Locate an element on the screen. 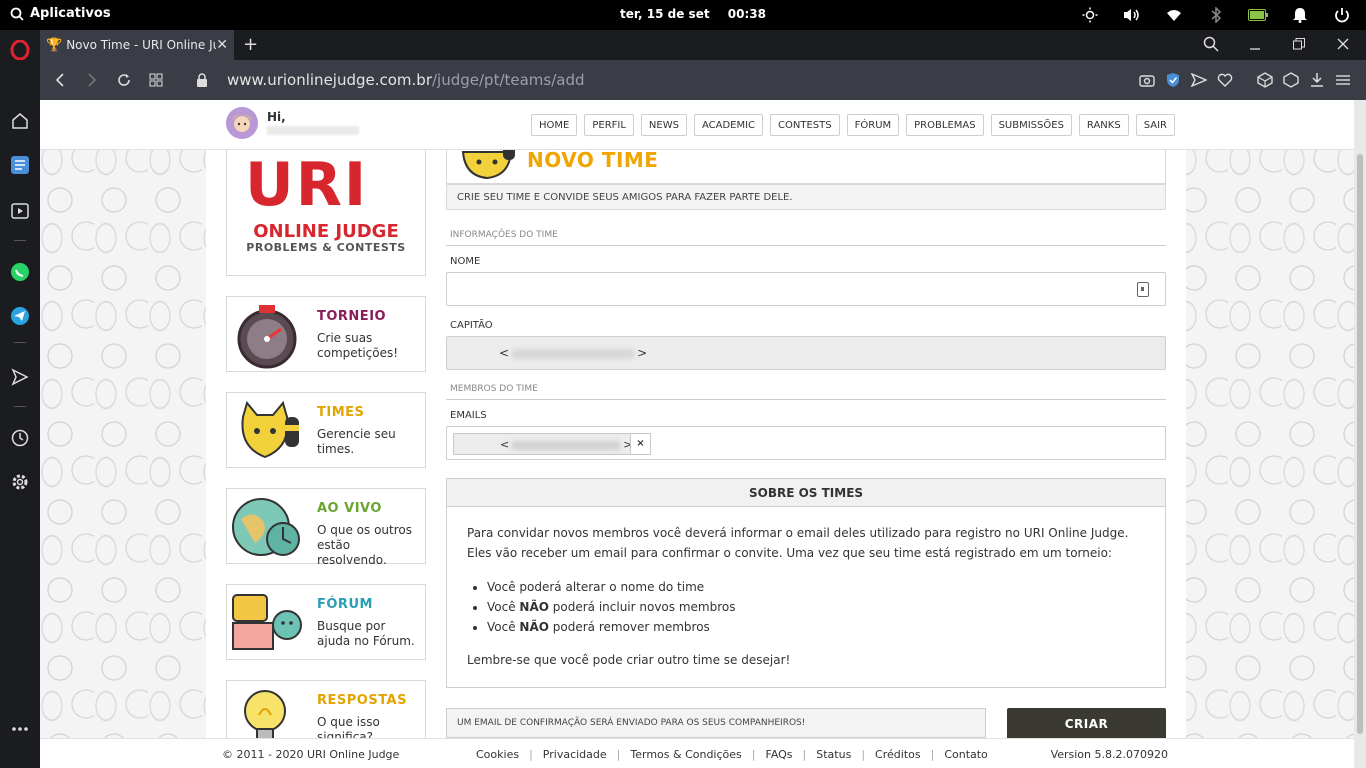 The height and width of the screenshot is (768, 1366). telegram-icon is located at coordinates (20, 316).